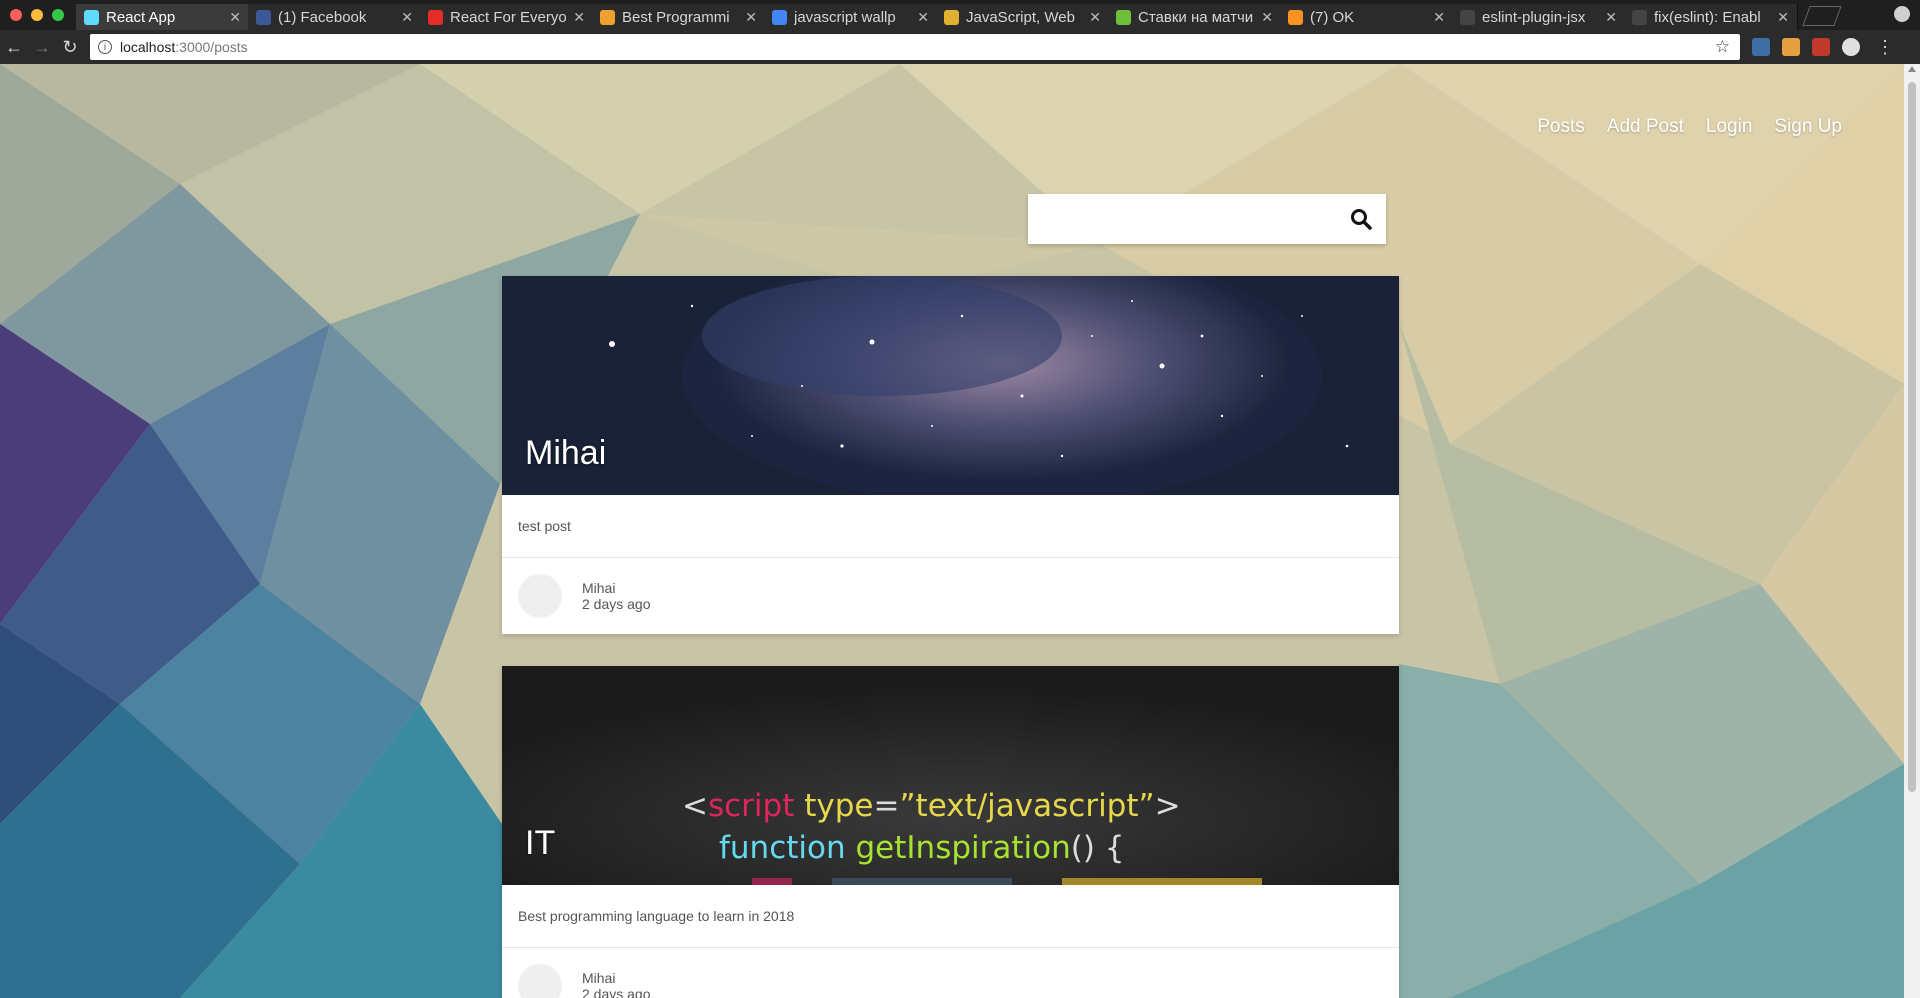  What do you see at coordinates (1361, 219) in the screenshot?
I see `search-icon` at bounding box center [1361, 219].